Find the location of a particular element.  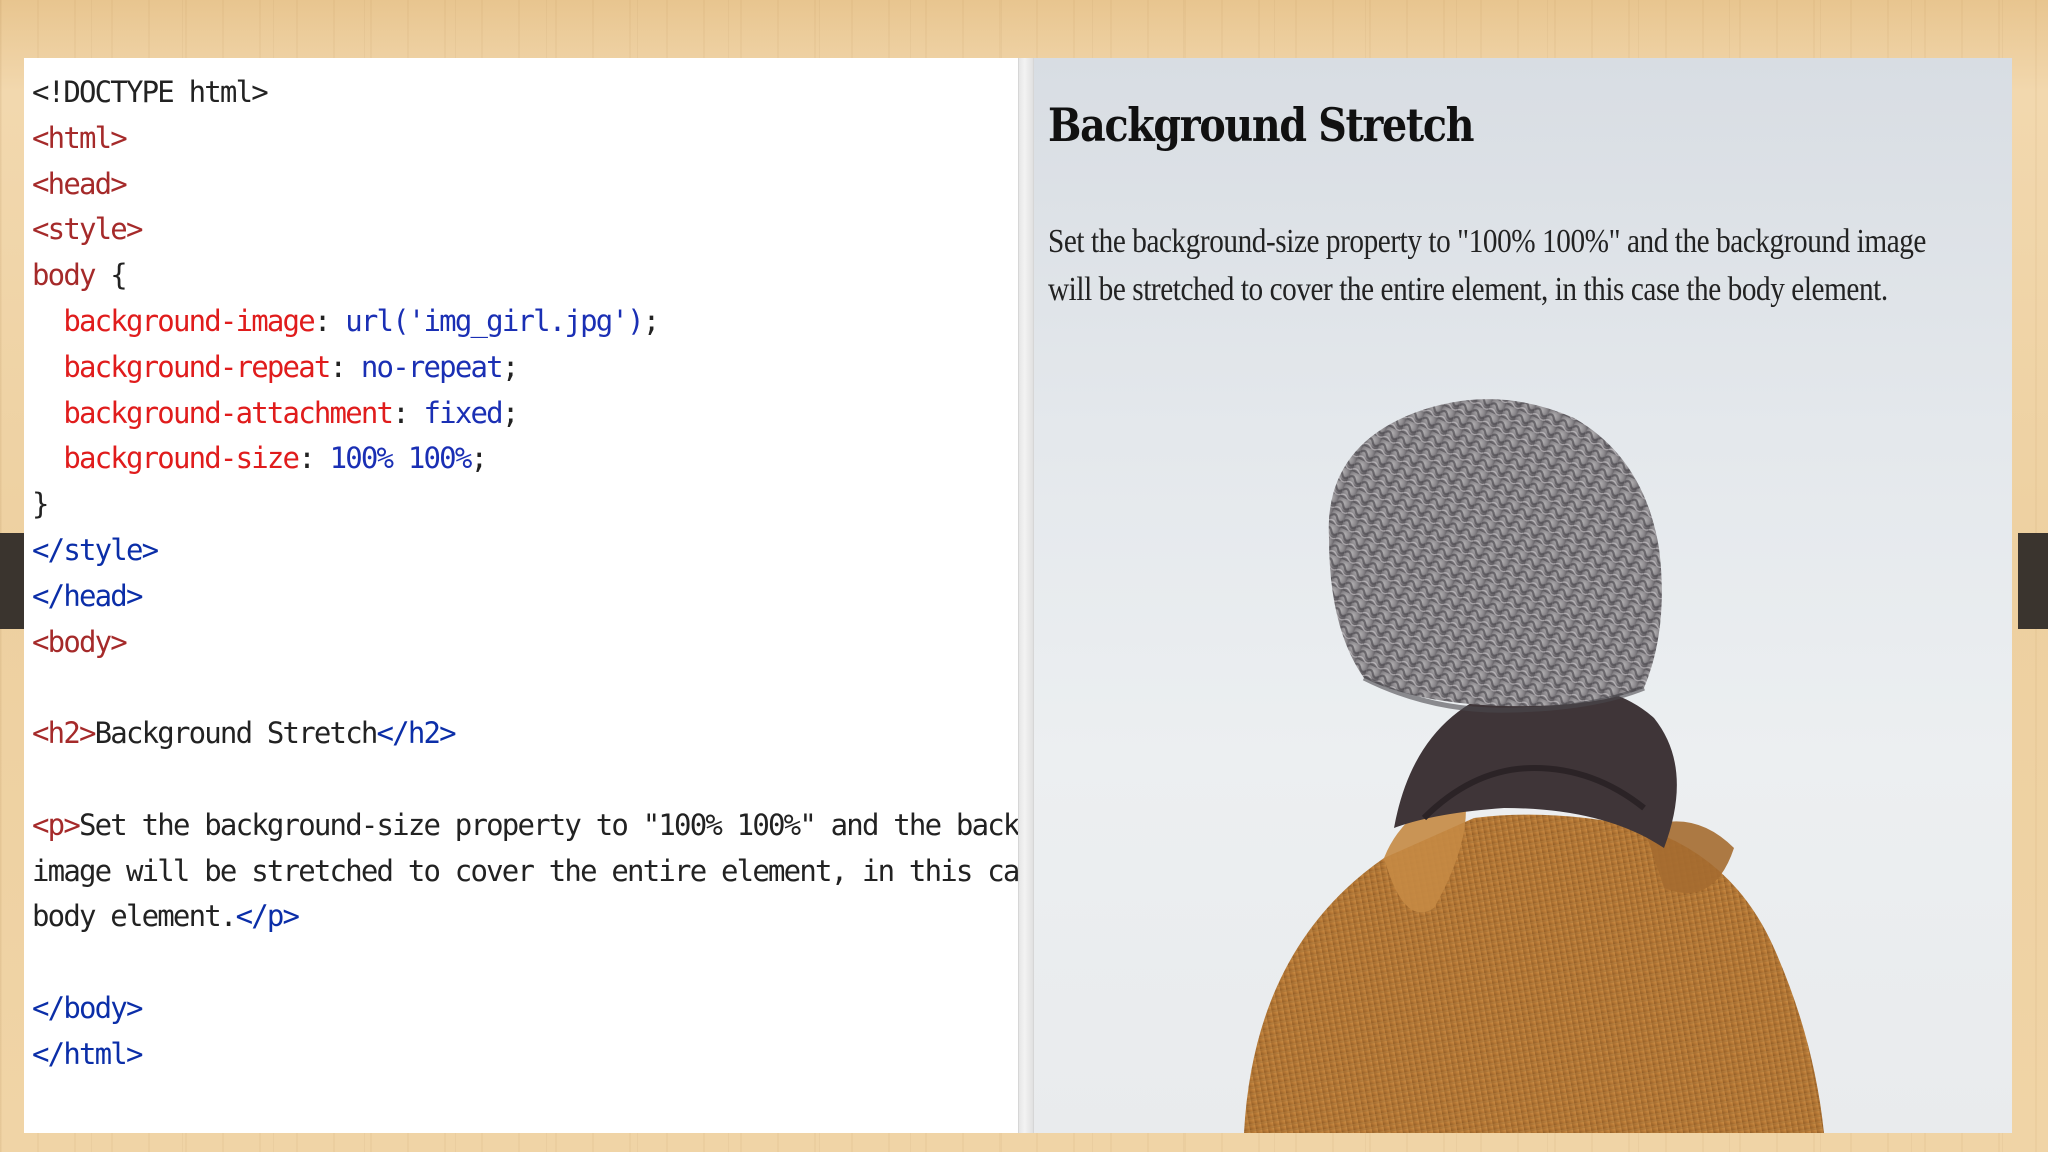

code-token: </head> is located at coordinates (87, 595).